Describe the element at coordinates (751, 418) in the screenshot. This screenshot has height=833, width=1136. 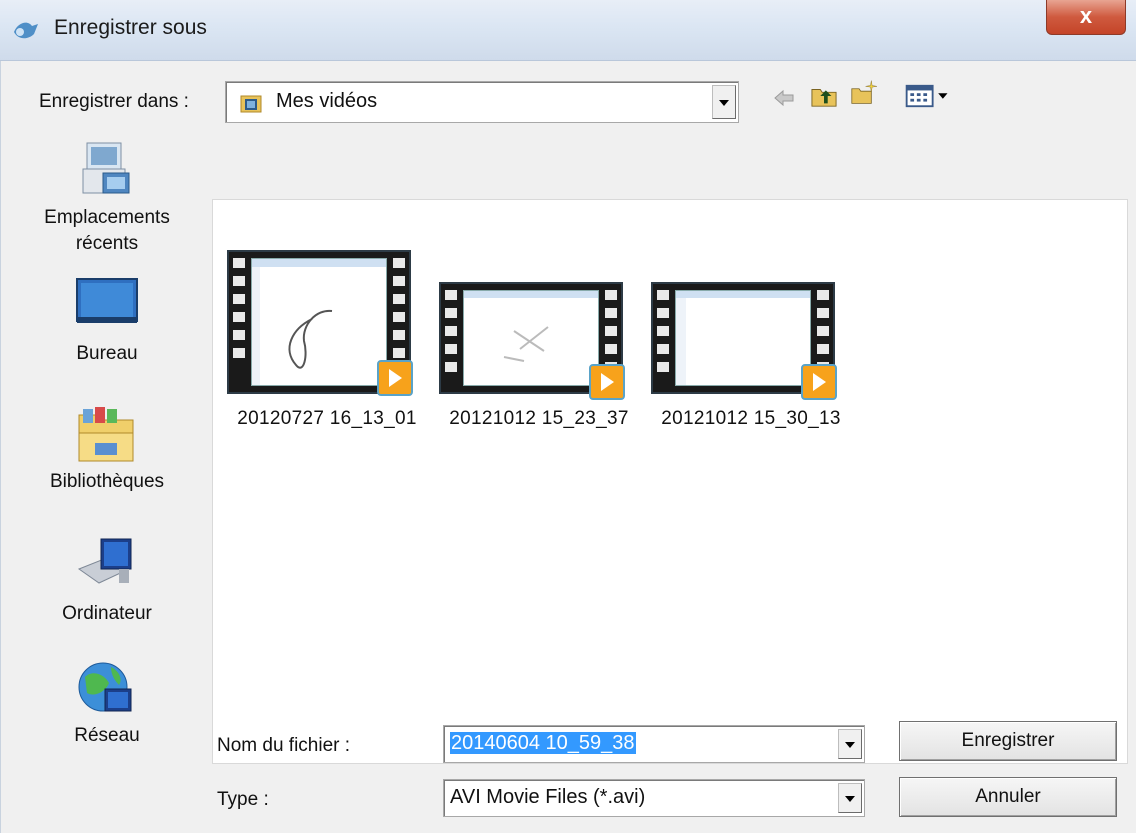
I see `file-name: 20121012 15_30_13` at that location.